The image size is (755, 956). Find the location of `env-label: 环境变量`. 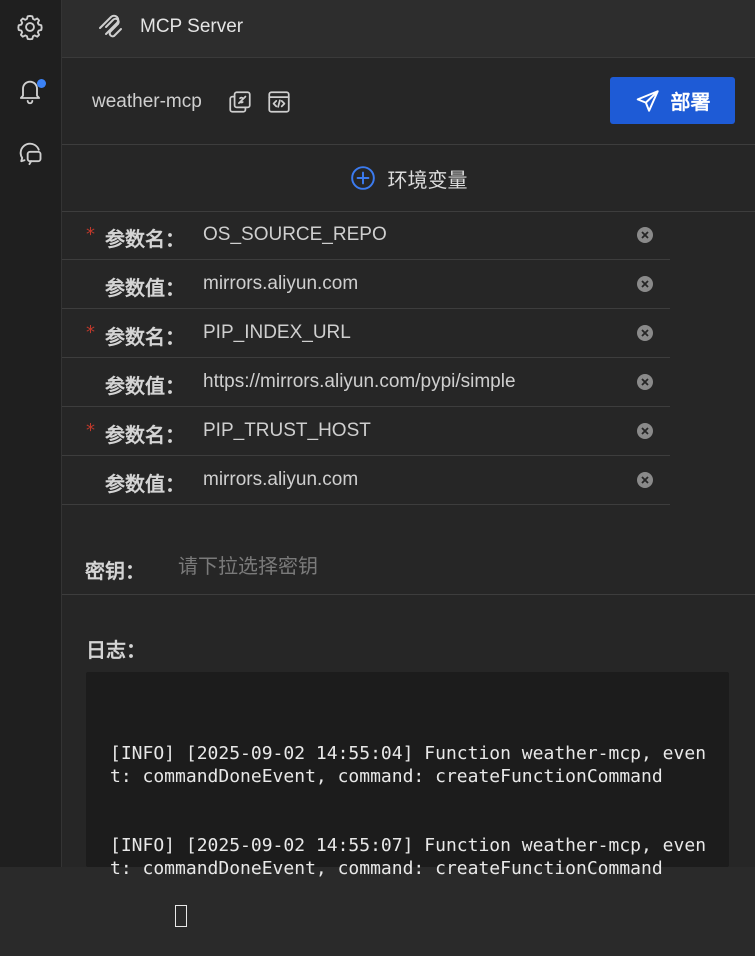

env-label: 环境变量 is located at coordinates (427, 179).